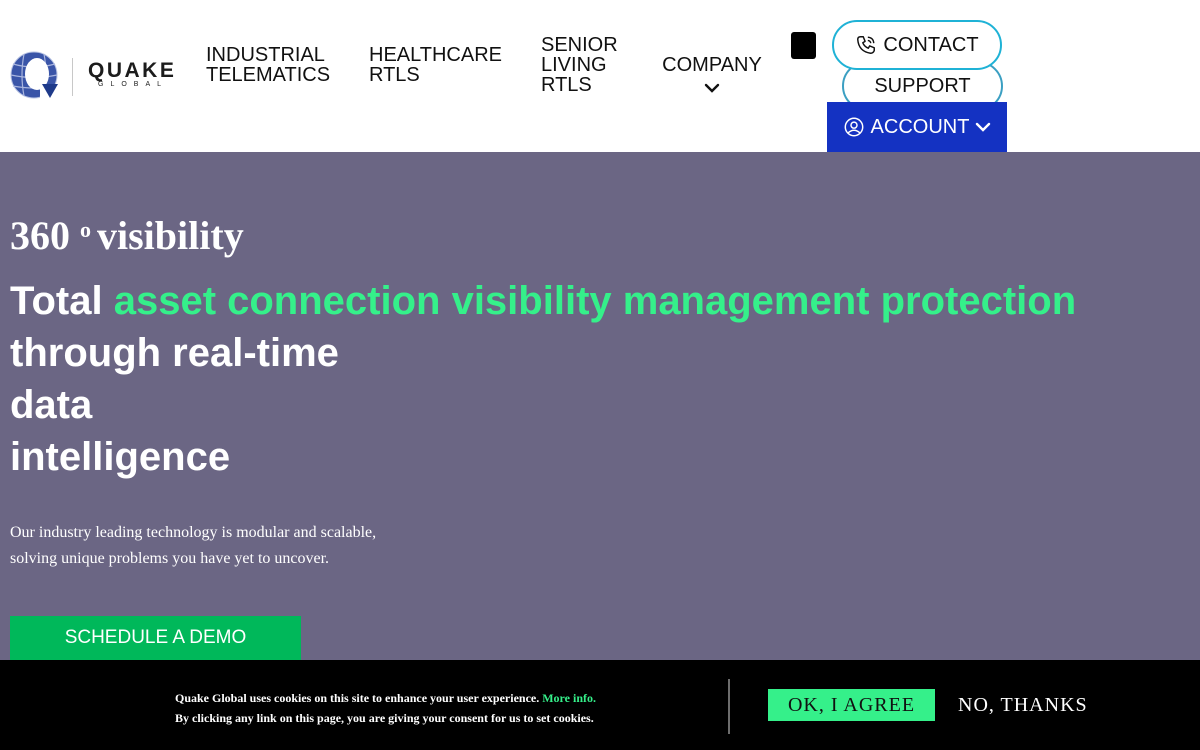 The height and width of the screenshot is (750, 1200). I want to click on nav-healthcare-rtls: HEALTHCARE RTLS, so click(435, 65).